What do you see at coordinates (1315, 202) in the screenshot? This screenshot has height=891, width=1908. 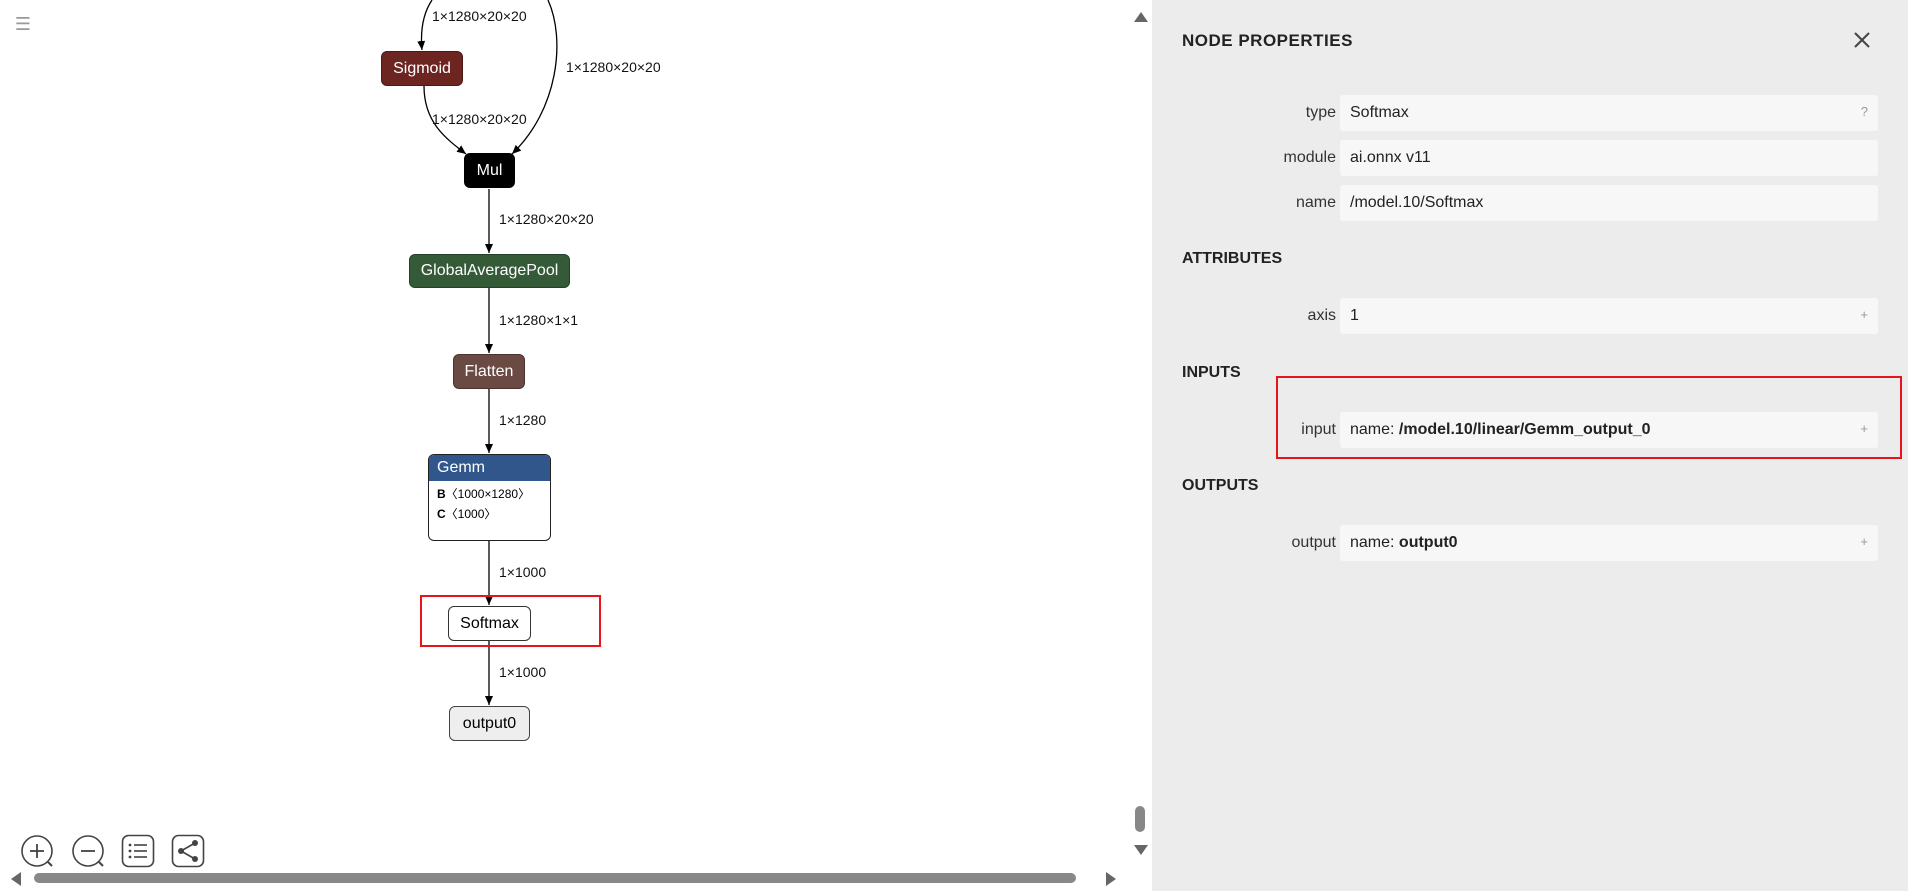 I see `property-label-name: name` at bounding box center [1315, 202].